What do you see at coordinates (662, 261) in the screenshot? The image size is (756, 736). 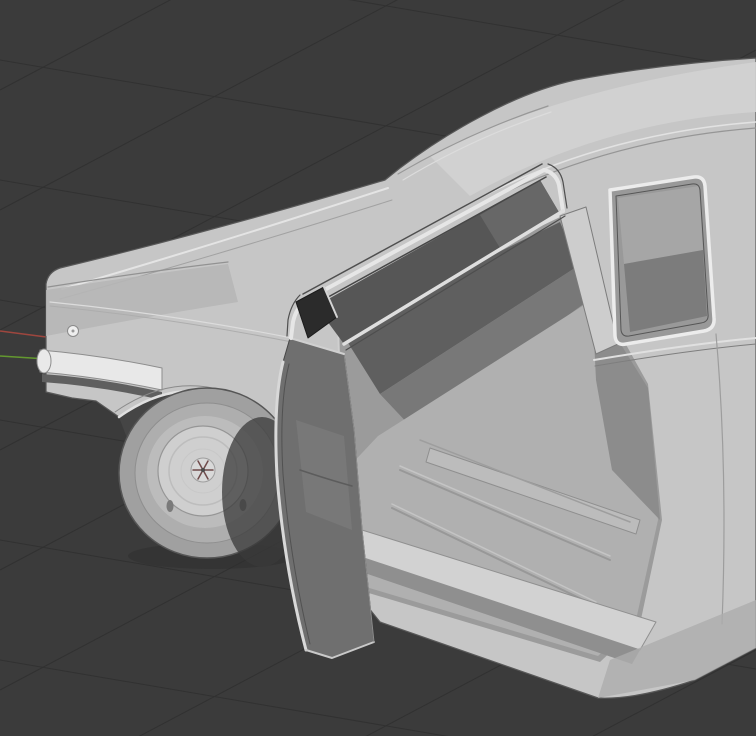 I see `rear-door-window` at bounding box center [662, 261].